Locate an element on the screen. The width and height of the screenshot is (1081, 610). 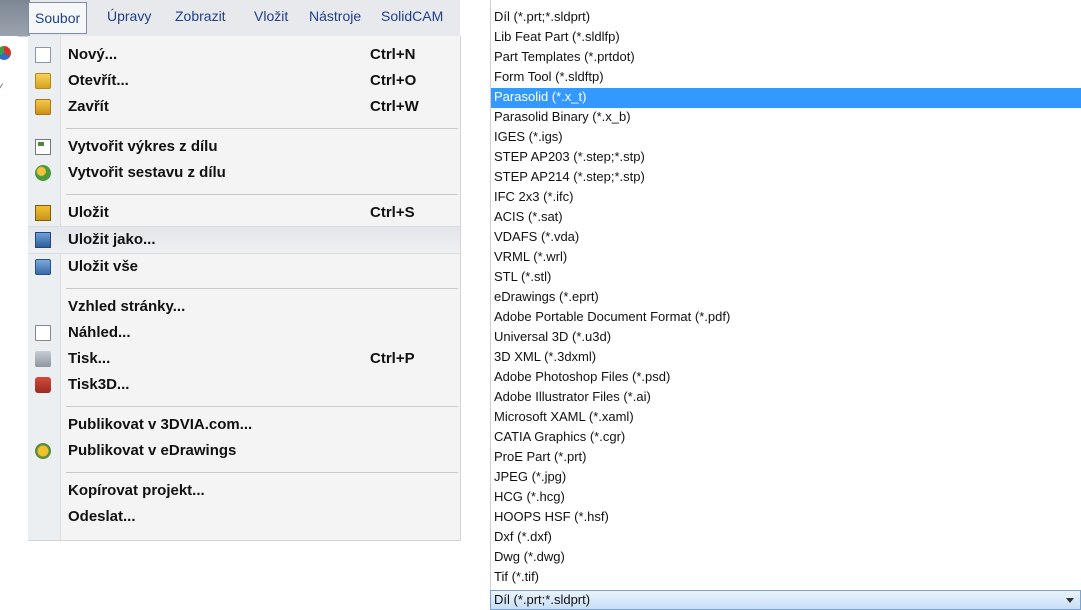
menu-vlozit: Vložit is located at coordinates (271, 16).